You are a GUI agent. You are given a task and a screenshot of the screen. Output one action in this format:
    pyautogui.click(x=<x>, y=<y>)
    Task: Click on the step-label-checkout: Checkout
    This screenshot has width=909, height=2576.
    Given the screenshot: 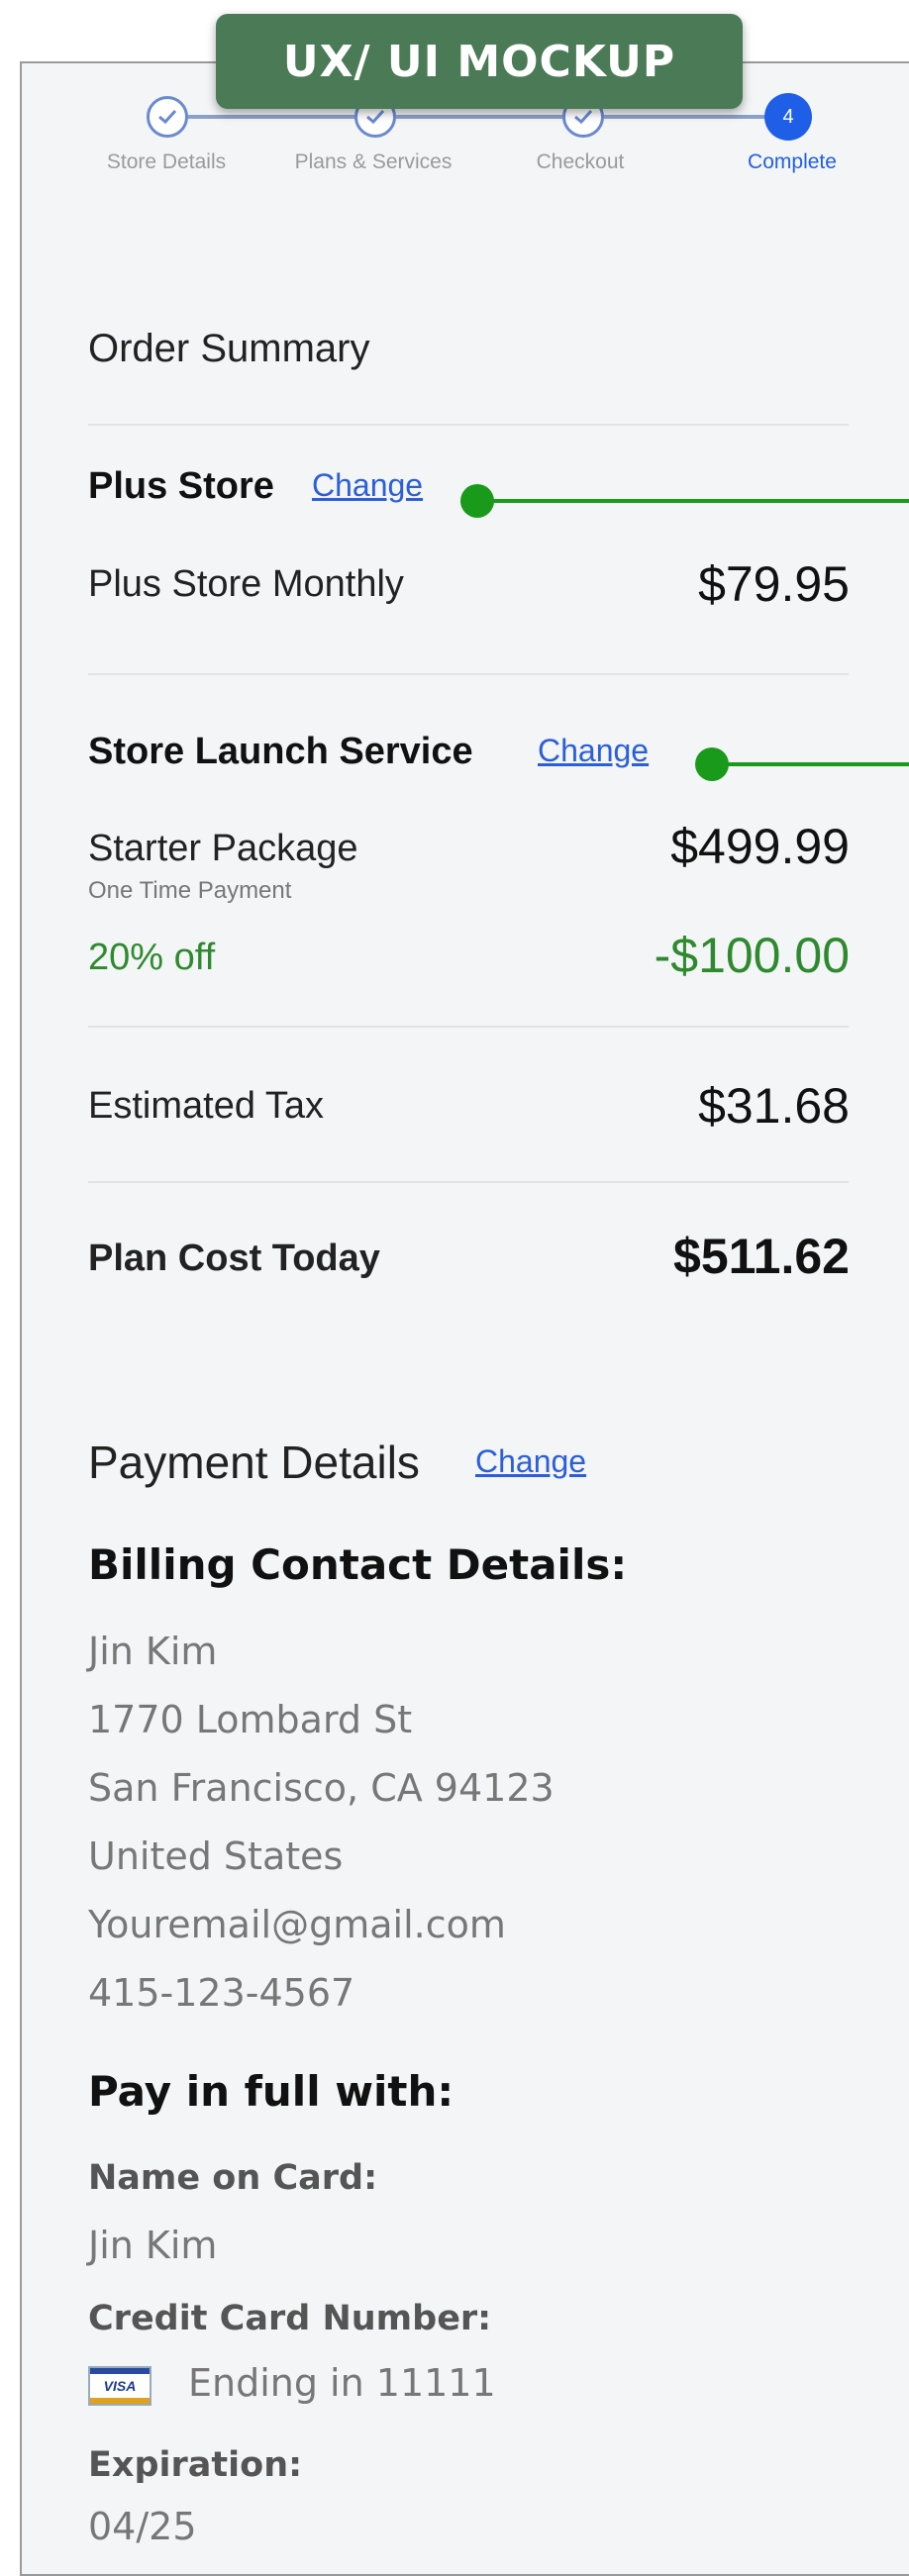 What is the action you would take?
    pyautogui.click(x=580, y=162)
    